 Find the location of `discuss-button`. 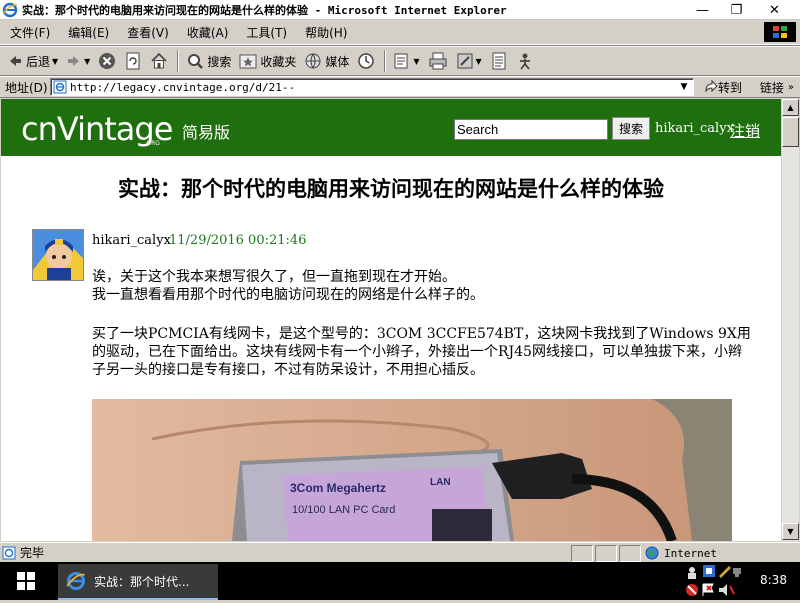

discuss-button is located at coordinates (499, 61).